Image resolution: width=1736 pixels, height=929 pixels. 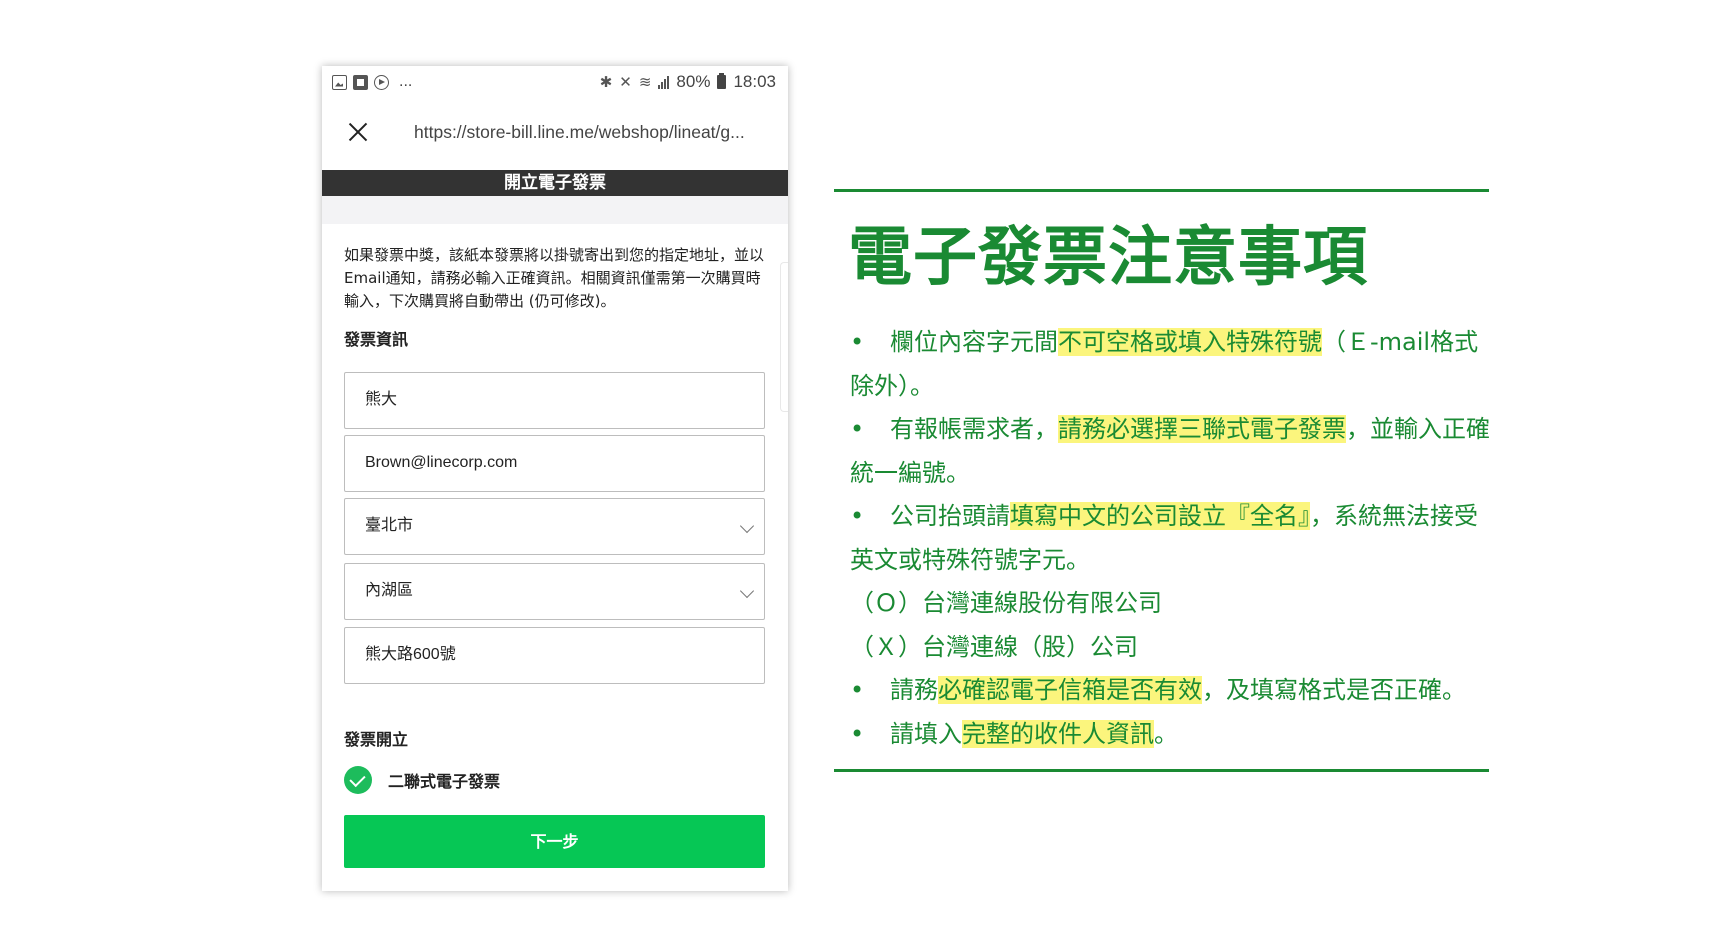 What do you see at coordinates (994, 646) in the screenshot?
I see `note-example-wrong: （Ｘ）台灣連線（股）公司` at bounding box center [994, 646].